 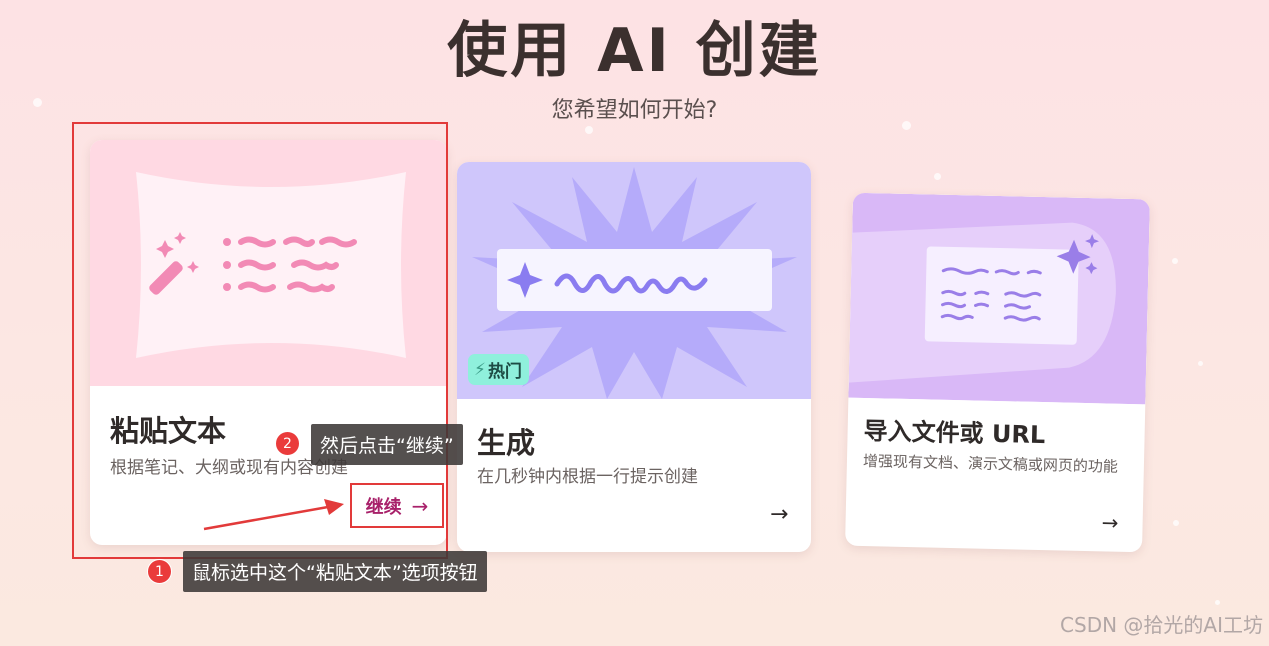 What do you see at coordinates (954, 433) in the screenshot?
I see `card-title: 导入文件或 URL` at bounding box center [954, 433].